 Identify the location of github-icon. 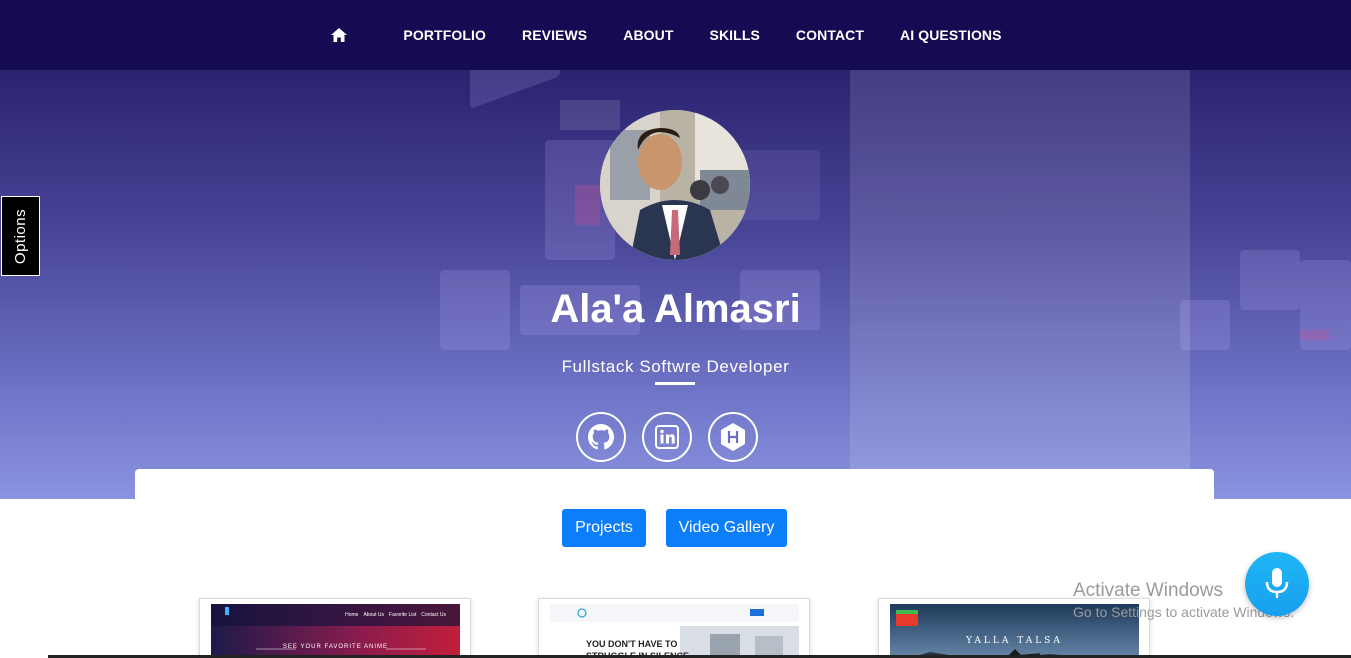
(601, 437).